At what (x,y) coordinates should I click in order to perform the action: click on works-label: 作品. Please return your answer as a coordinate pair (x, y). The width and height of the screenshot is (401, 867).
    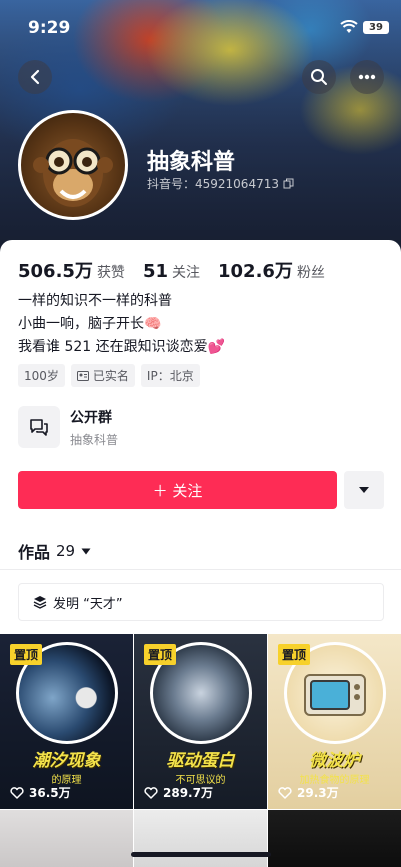
    Looking at the image, I should click on (34, 552).